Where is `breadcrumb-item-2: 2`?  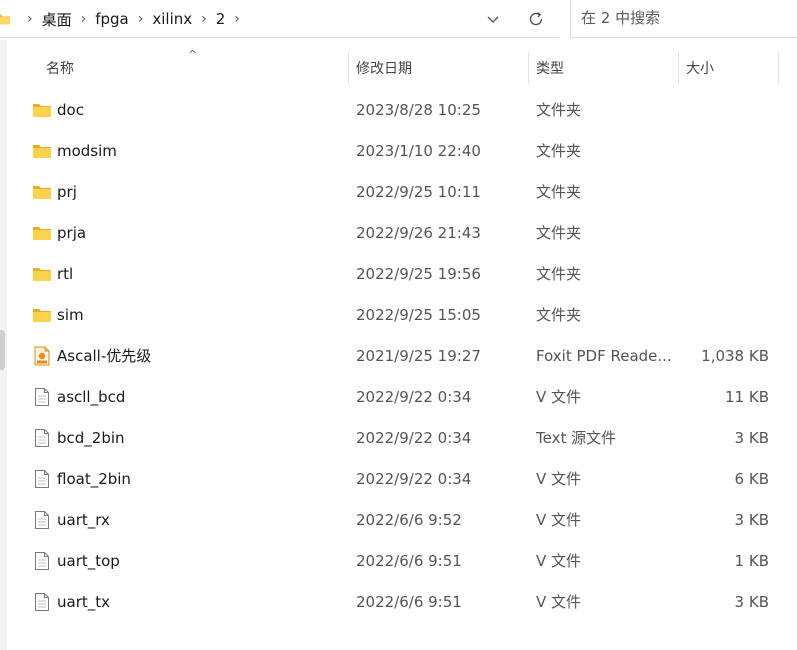
breadcrumb-item-2: 2 is located at coordinates (221, 19).